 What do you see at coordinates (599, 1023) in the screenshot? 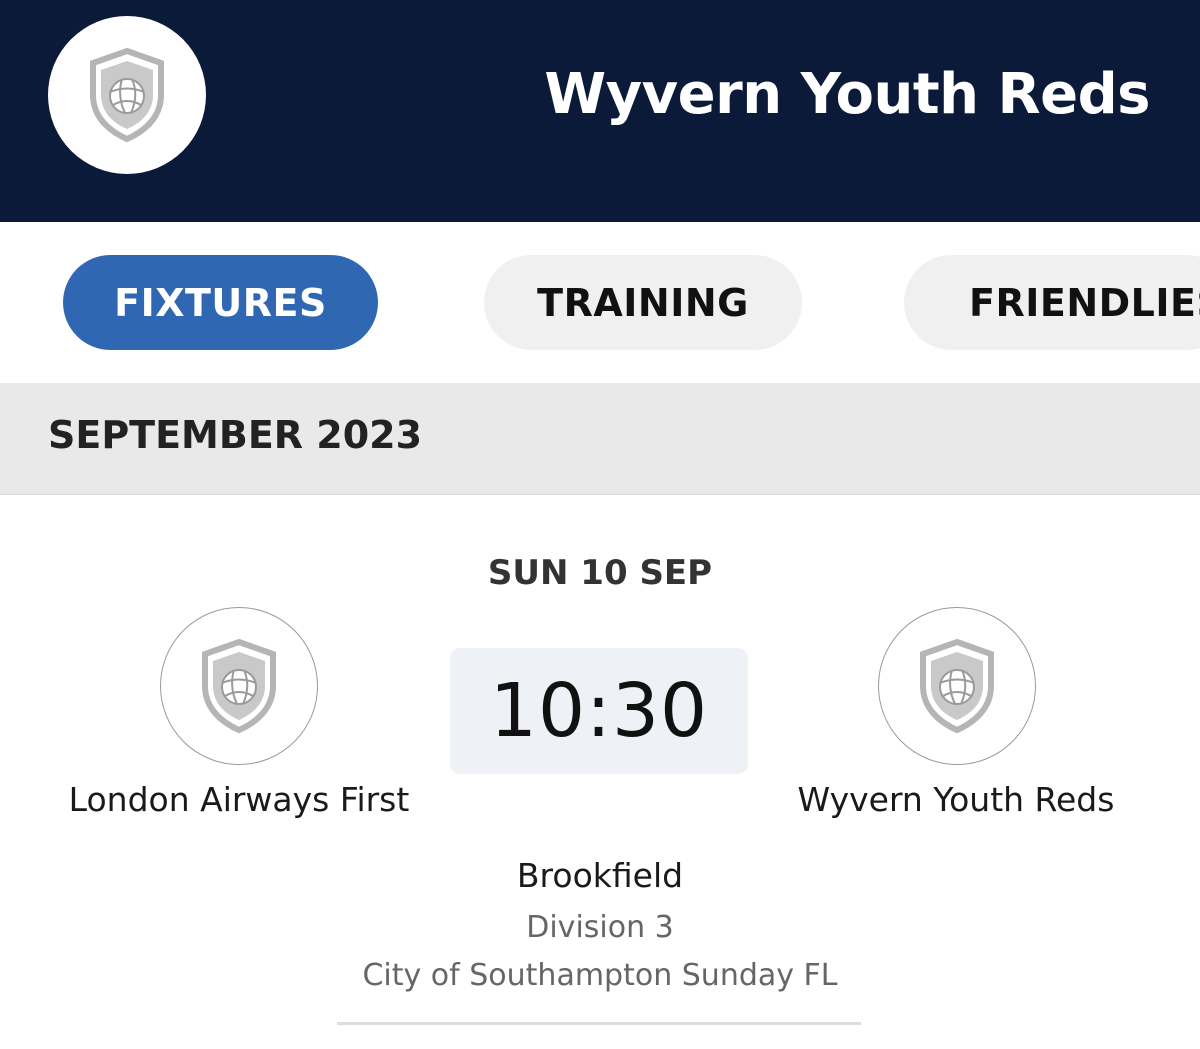
I see `divider` at bounding box center [599, 1023].